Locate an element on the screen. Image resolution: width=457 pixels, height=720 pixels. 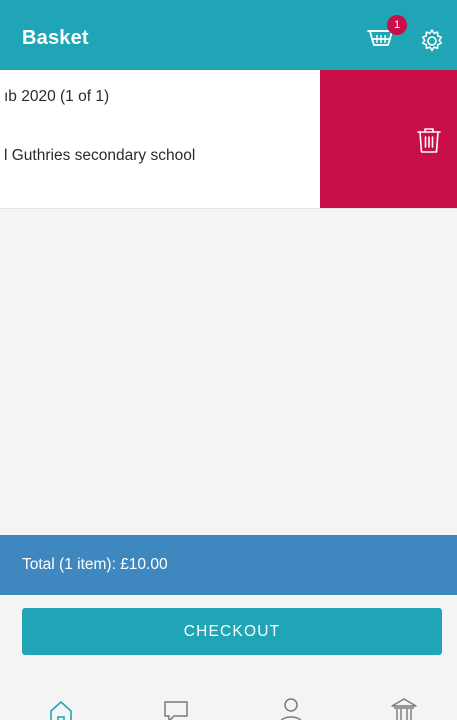
school-icon is located at coordinates (404, 709).